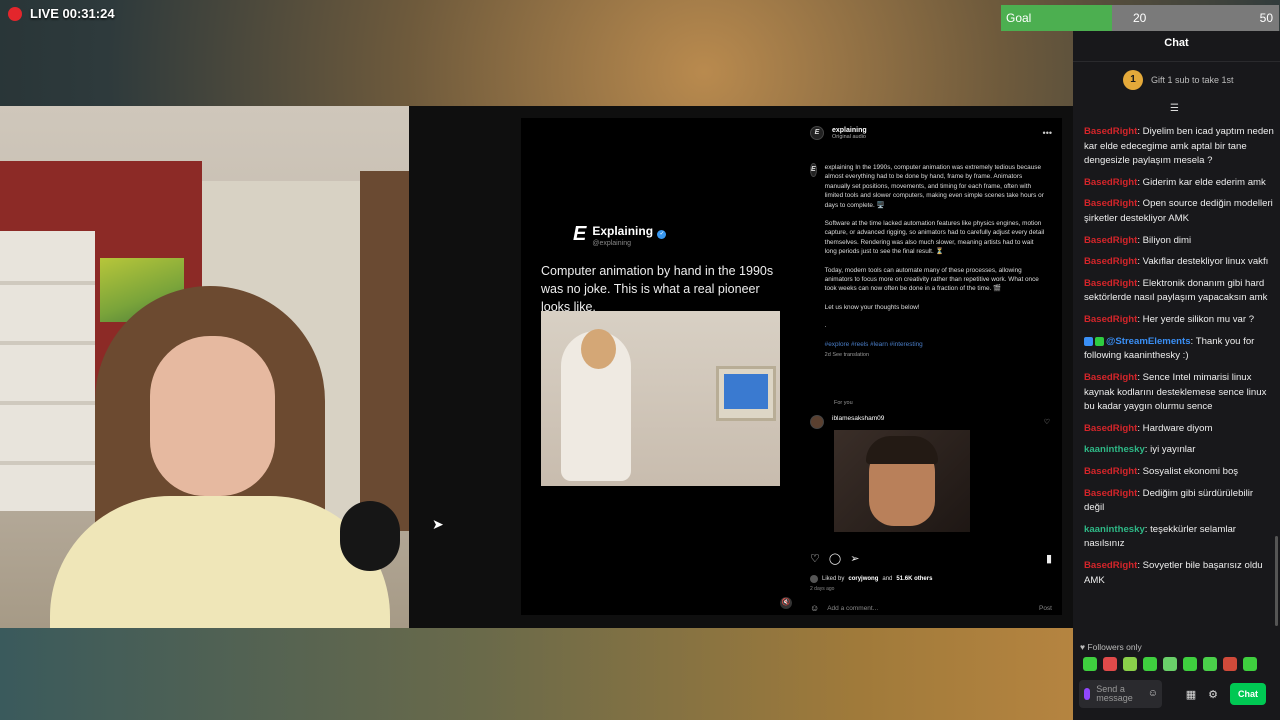 Image resolution: width=1280 pixels, height=720 pixels. What do you see at coordinates (854, 558) in the screenshot?
I see `share-icon: ➢` at bounding box center [854, 558].